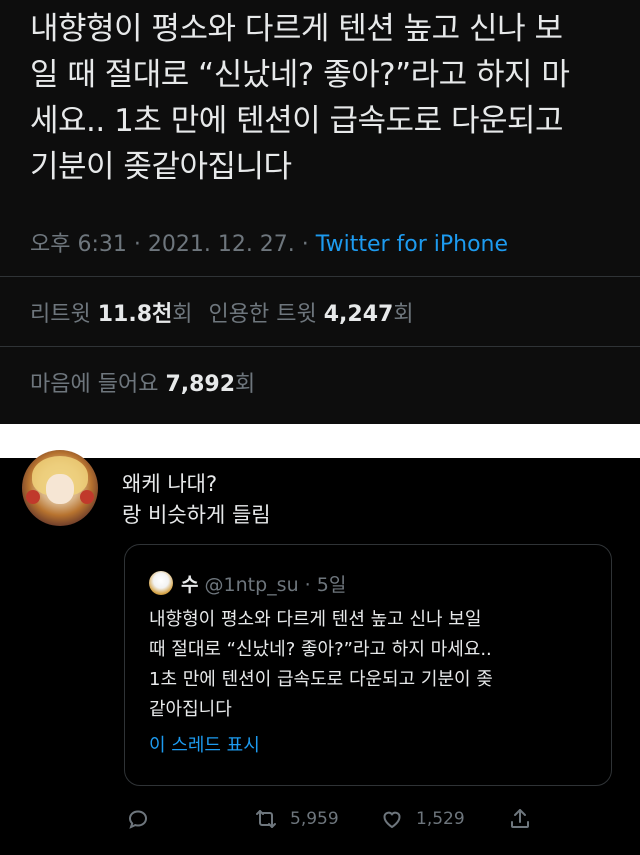  What do you see at coordinates (190, 585) in the screenshot?
I see `quoted-author-name: 수` at bounding box center [190, 585].